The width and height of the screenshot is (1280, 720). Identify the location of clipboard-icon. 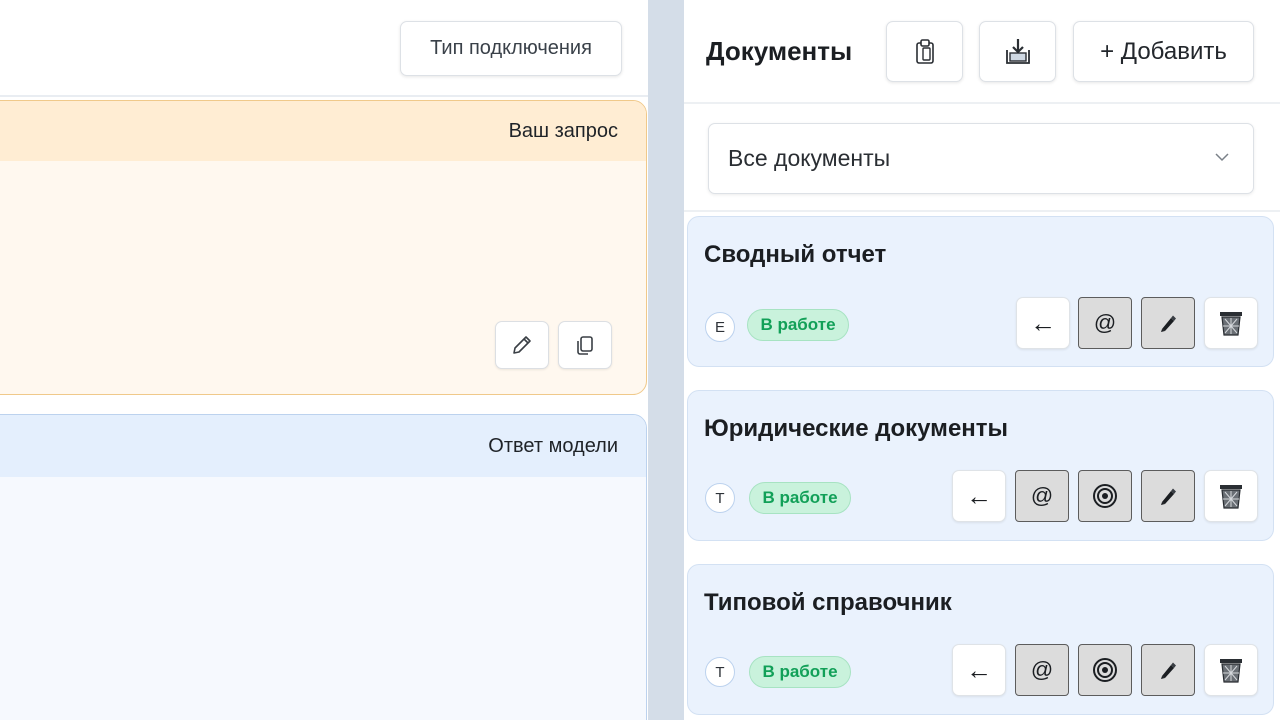
(924, 51).